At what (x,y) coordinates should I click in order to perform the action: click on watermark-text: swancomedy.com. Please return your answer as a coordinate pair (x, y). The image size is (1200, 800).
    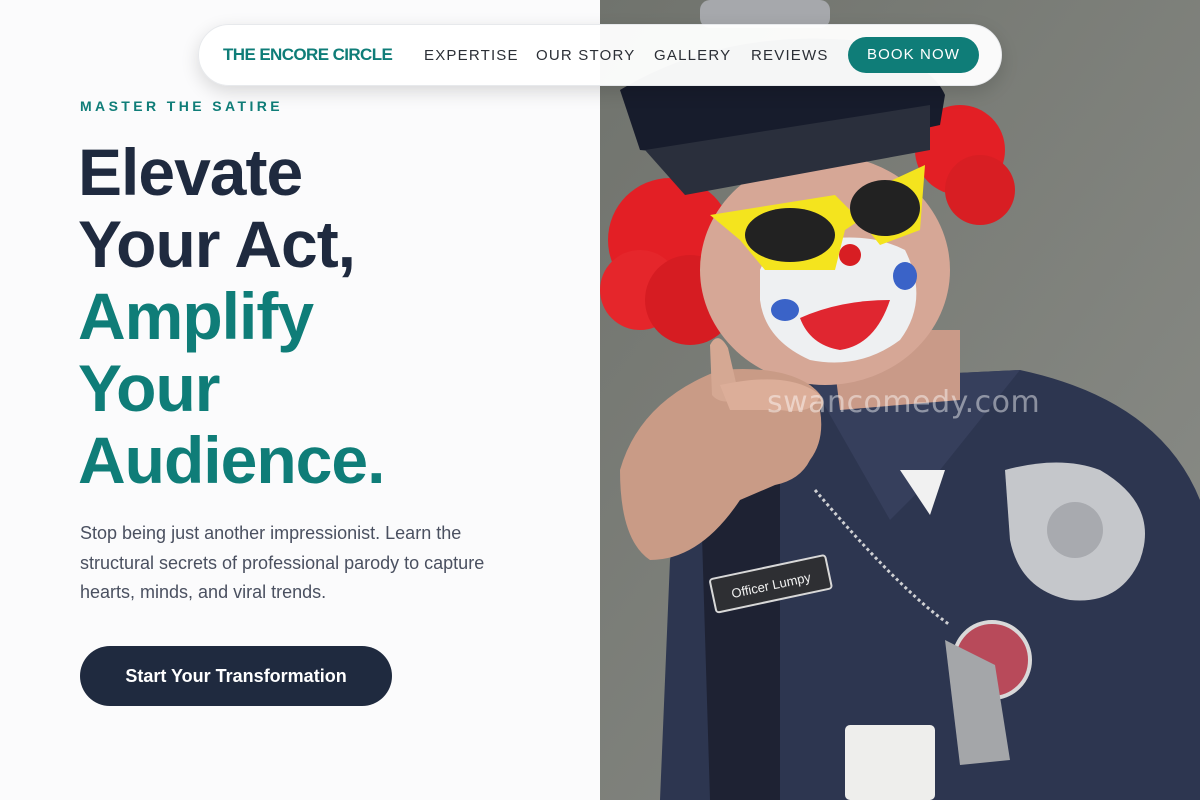
    Looking at the image, I should click on (904, 402).